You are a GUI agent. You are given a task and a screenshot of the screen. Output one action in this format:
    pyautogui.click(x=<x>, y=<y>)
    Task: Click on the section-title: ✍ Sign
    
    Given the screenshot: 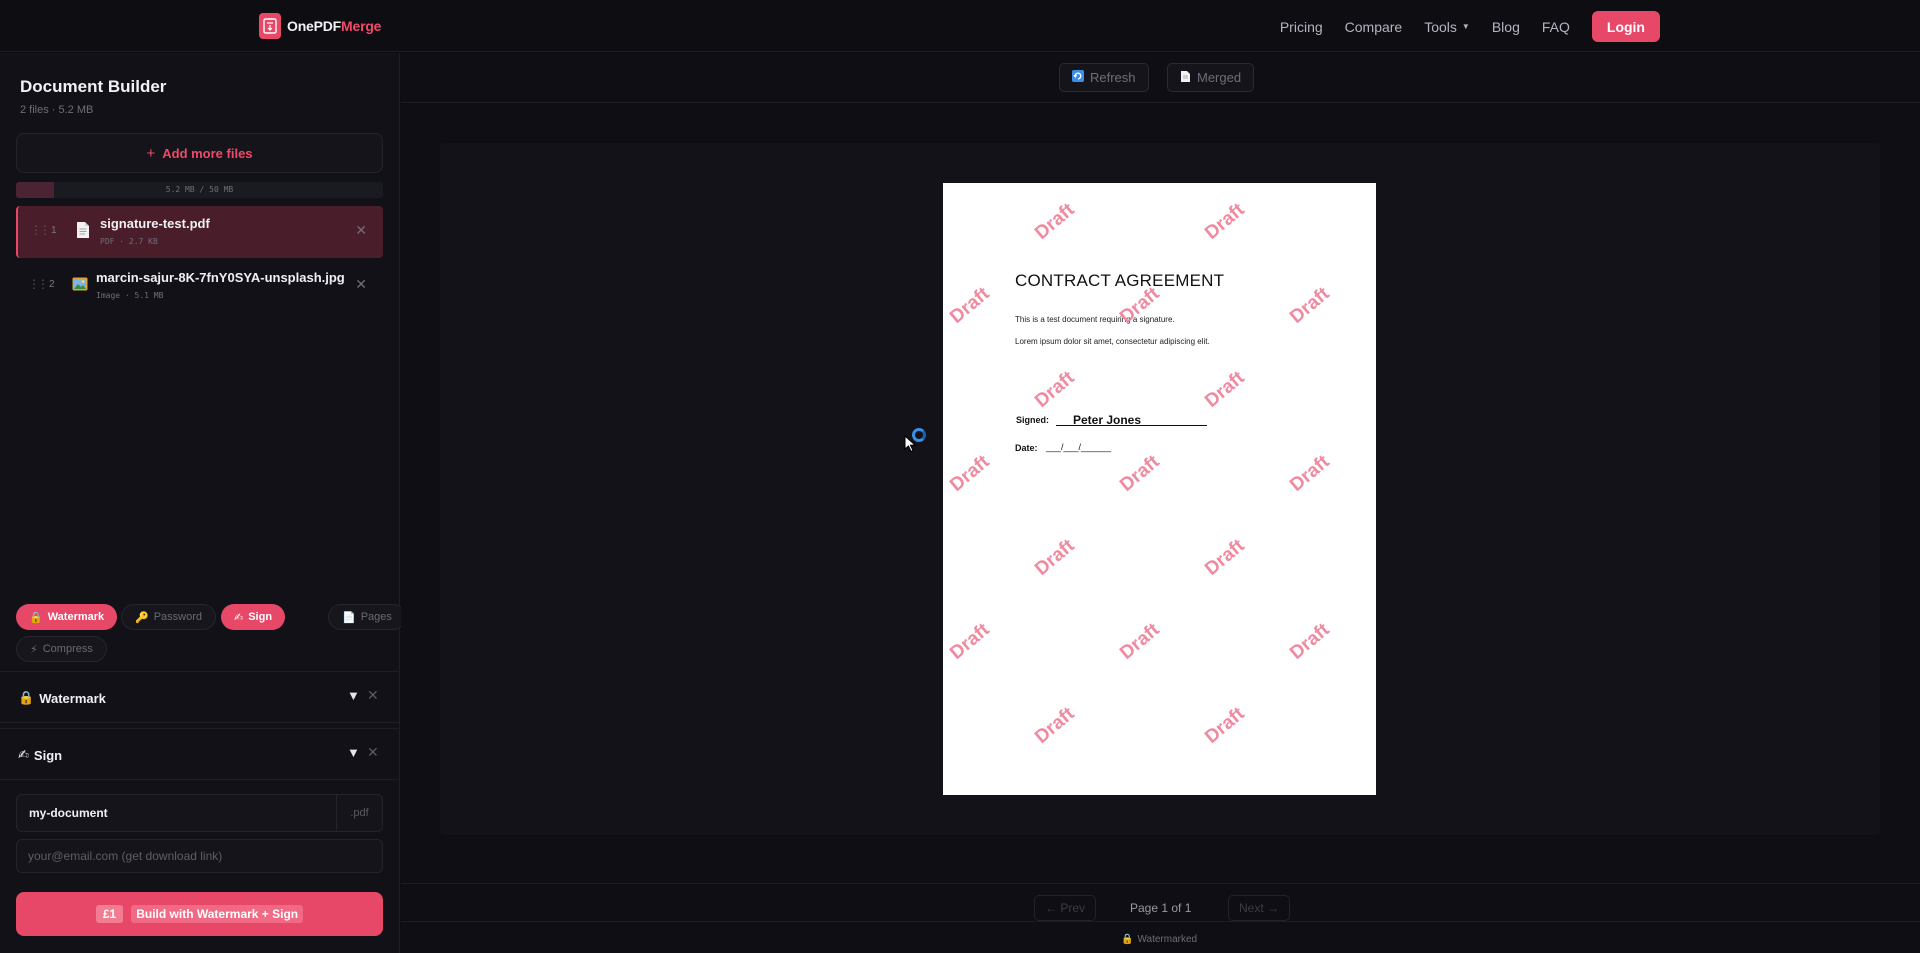 What is the action you would take?
    pyautogui.click(x=40, y=755)
    